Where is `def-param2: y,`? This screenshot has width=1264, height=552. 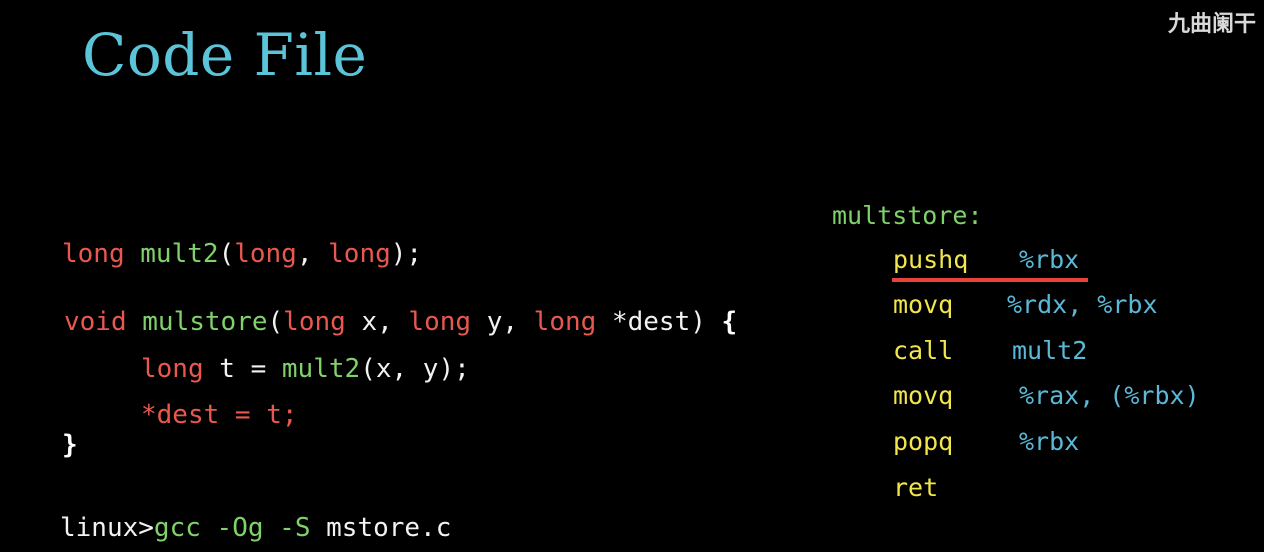
def-param2: y, is located at coordinates (502, 322).